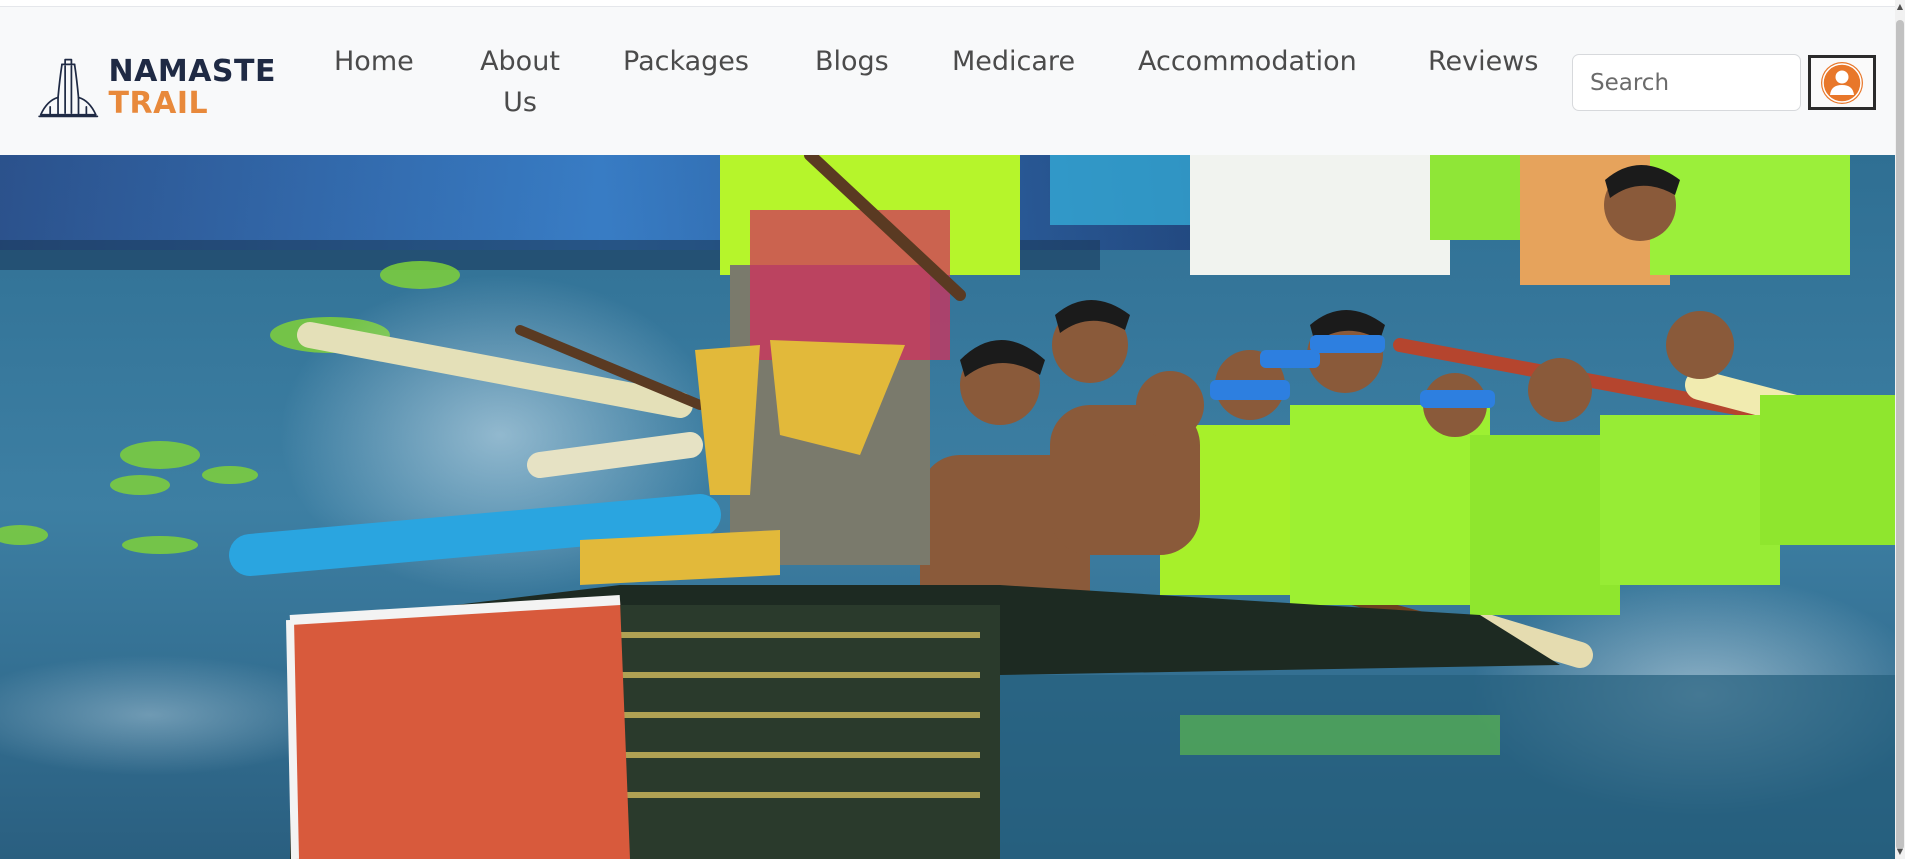 The image size is (1905, 859). I want to click on profile-button, so click(1842, 82).